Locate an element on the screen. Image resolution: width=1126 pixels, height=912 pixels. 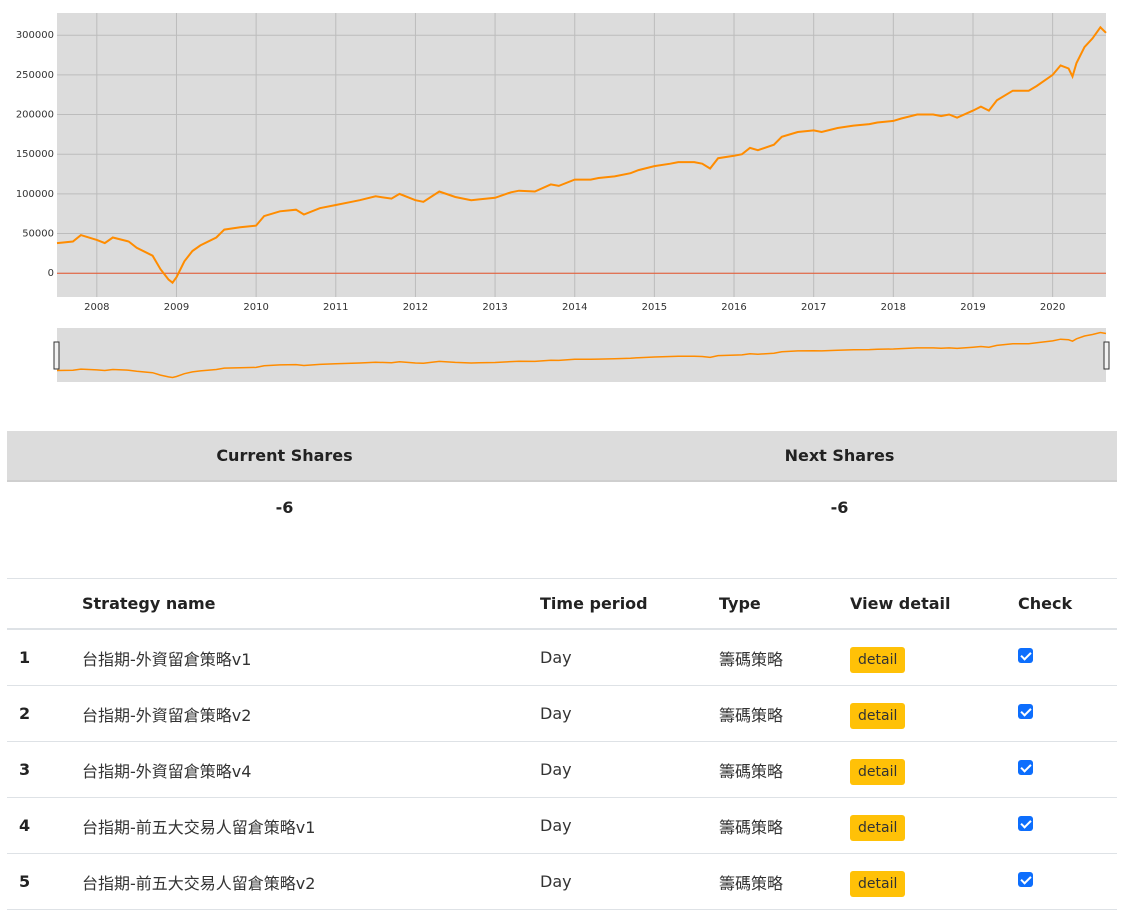
row-index: 2 is located at coordinates (44, 713).